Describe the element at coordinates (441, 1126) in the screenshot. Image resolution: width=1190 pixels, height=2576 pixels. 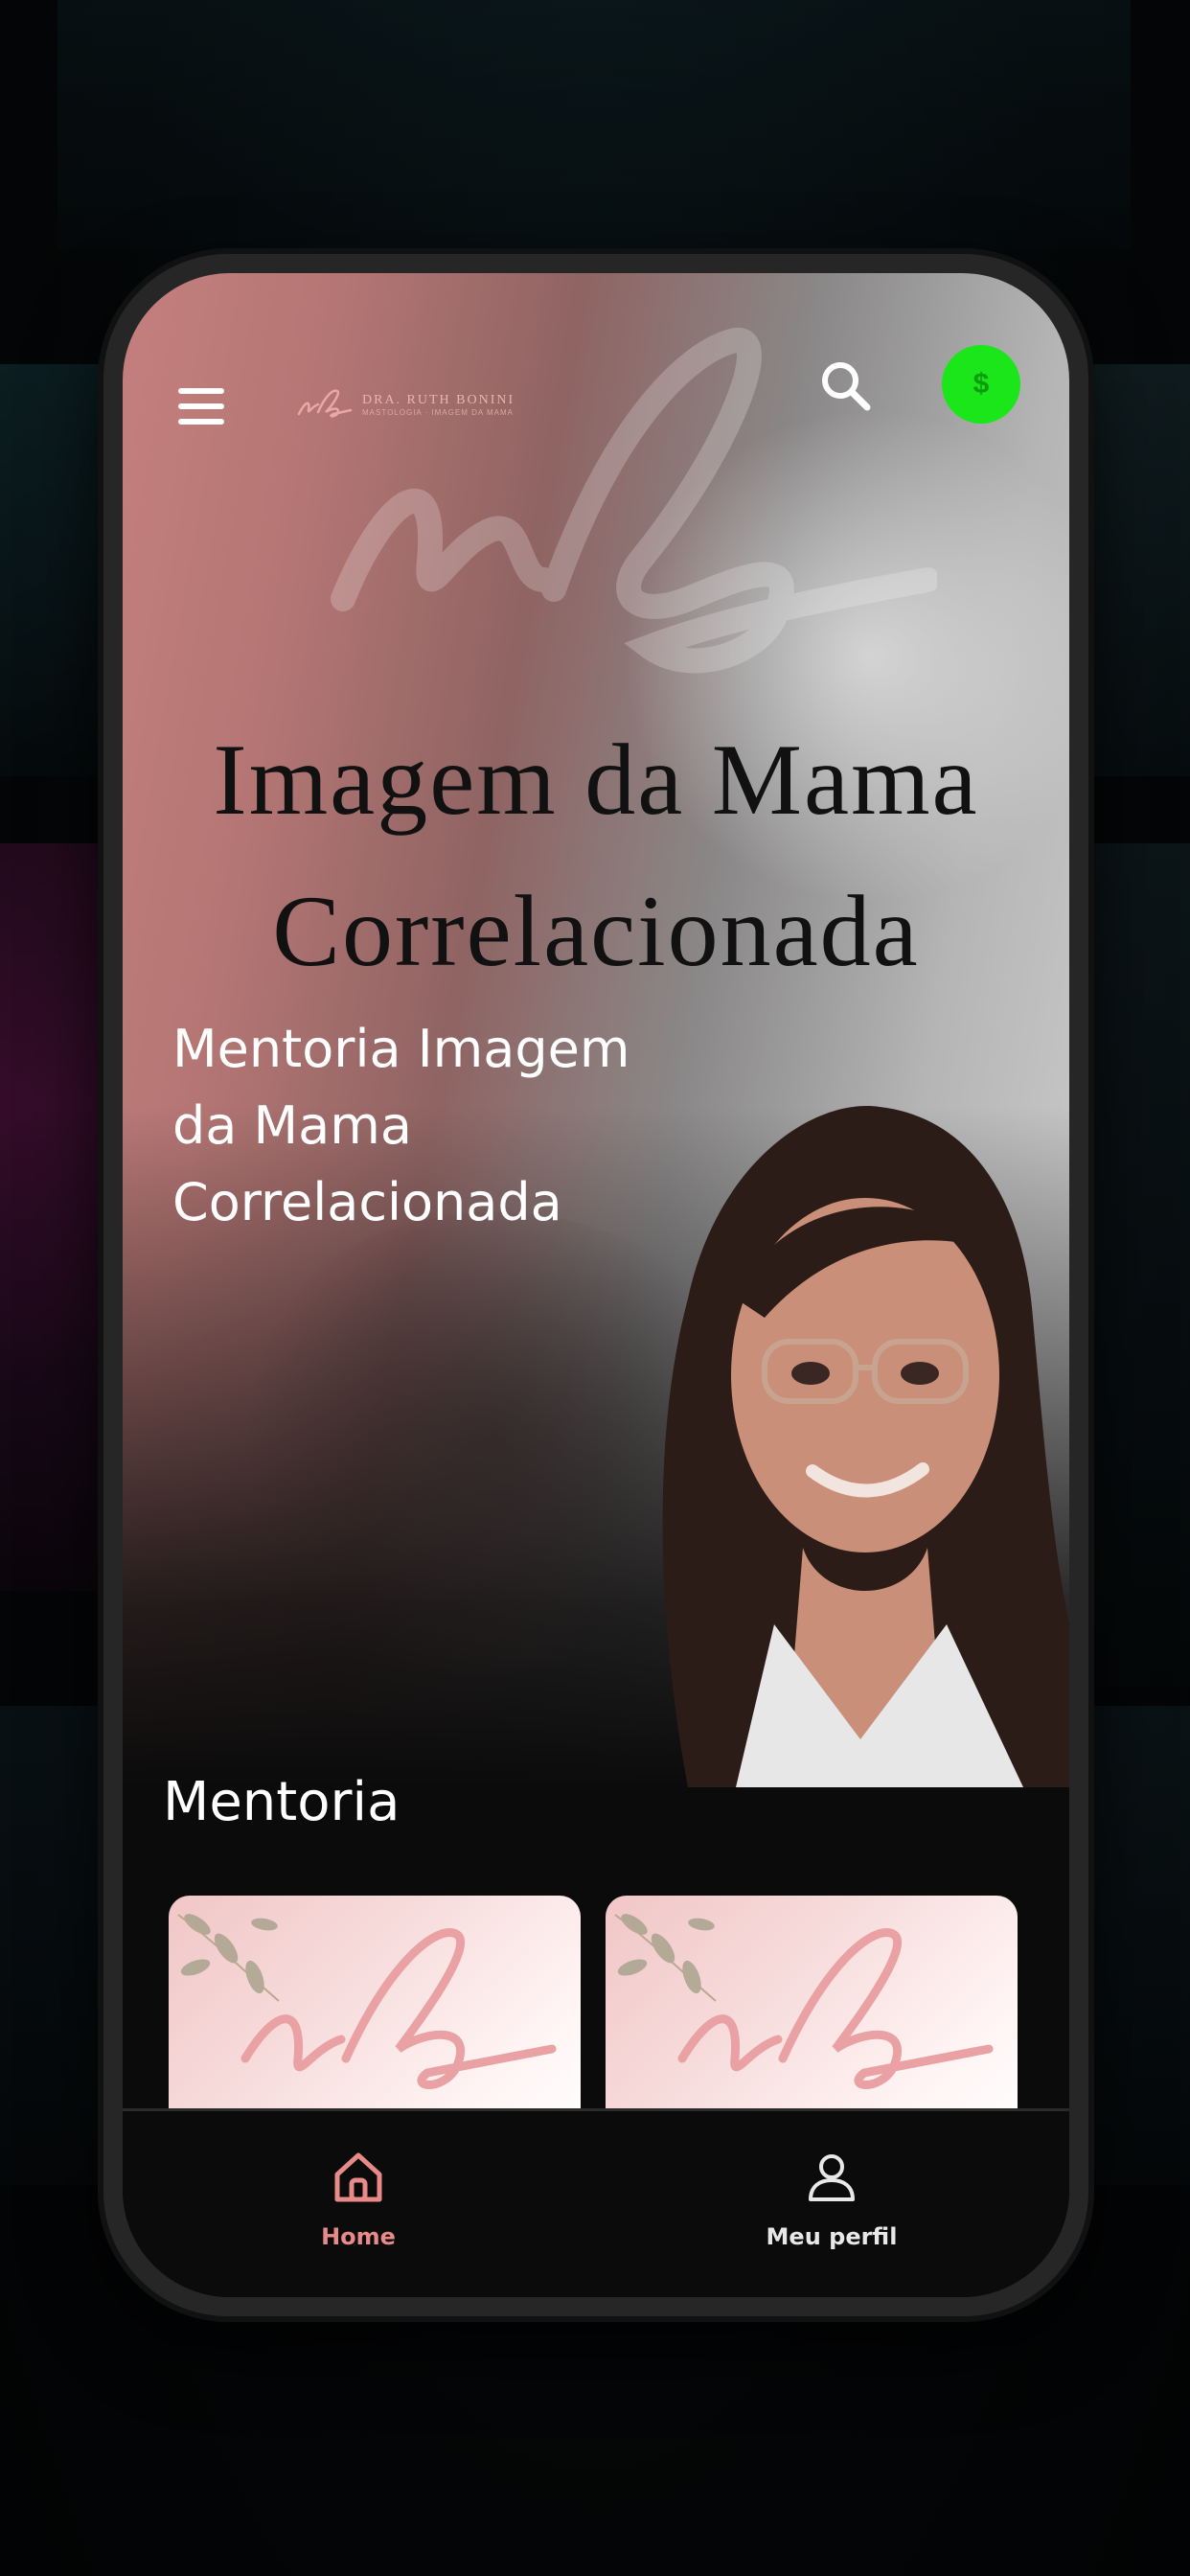
I see `hero-subtitle: Mentoria Imagem da Mama Correlacionada` at that location.